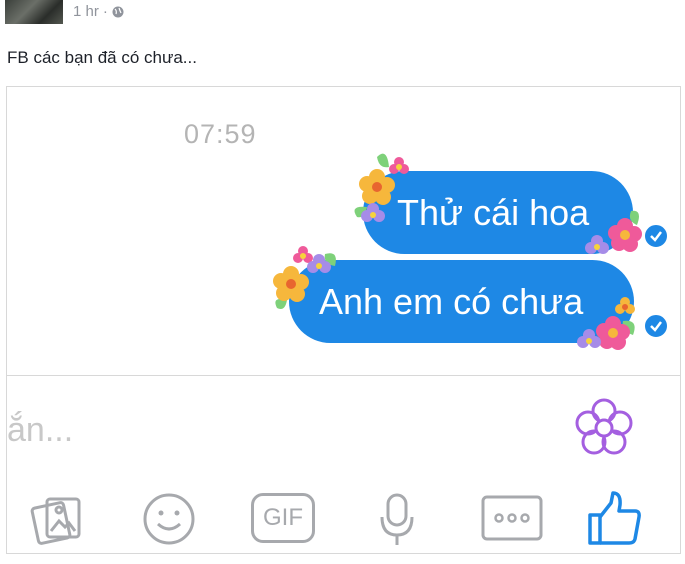 This screenshot has width=685, height=564. I want to click on gif-button: GIF, so click(283, 518).